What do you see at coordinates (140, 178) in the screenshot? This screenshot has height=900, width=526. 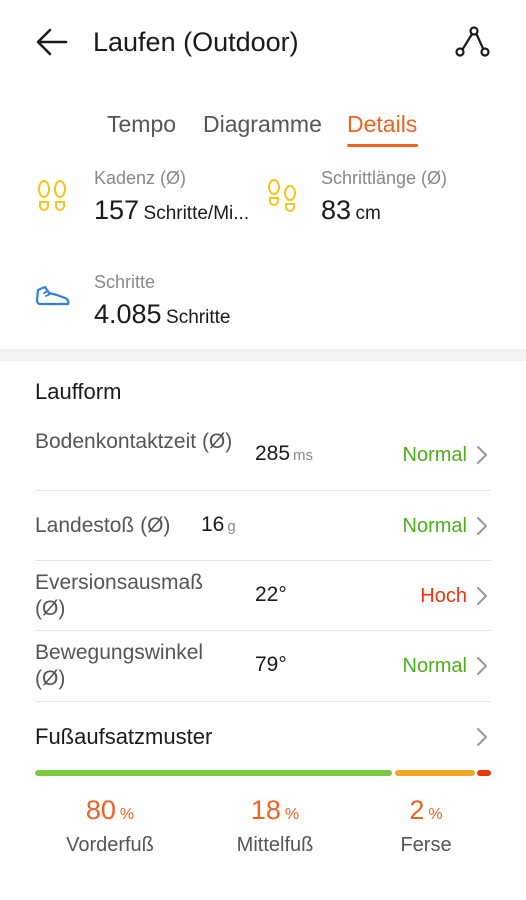 I see `stat-cadence-label: Kadenz (Ø)` at bounding box center [140, 178].